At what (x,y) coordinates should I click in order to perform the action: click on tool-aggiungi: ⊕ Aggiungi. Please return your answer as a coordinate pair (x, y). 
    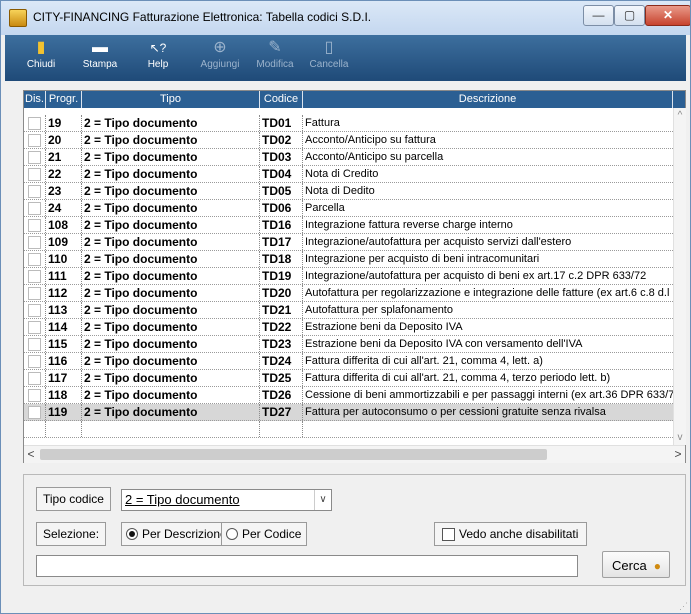
    Looking at the image, I should click on (220, 58).